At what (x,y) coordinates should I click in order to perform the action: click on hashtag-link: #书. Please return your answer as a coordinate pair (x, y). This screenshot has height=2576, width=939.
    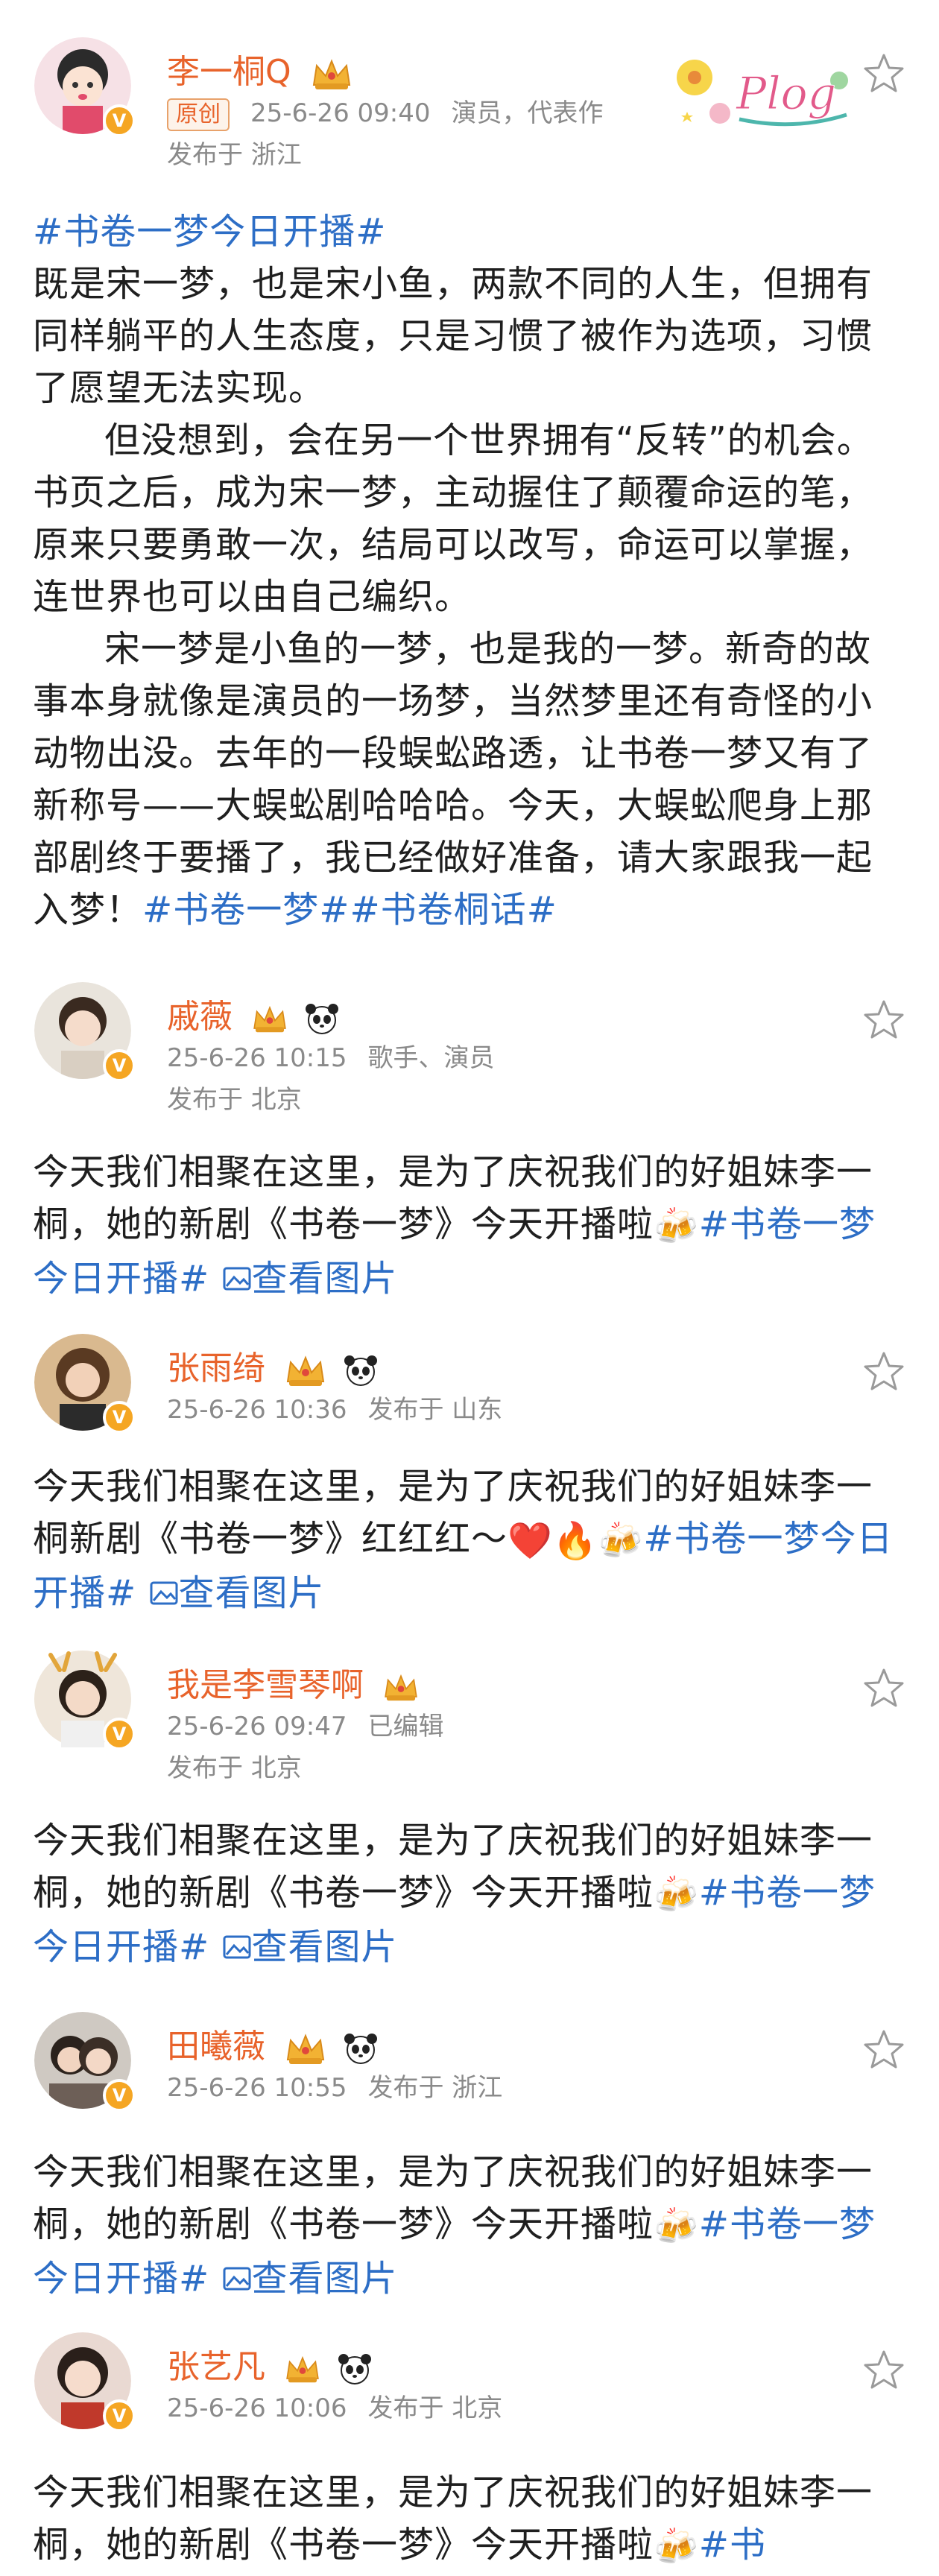
    Looking at the image, I should click on (733, 2545).